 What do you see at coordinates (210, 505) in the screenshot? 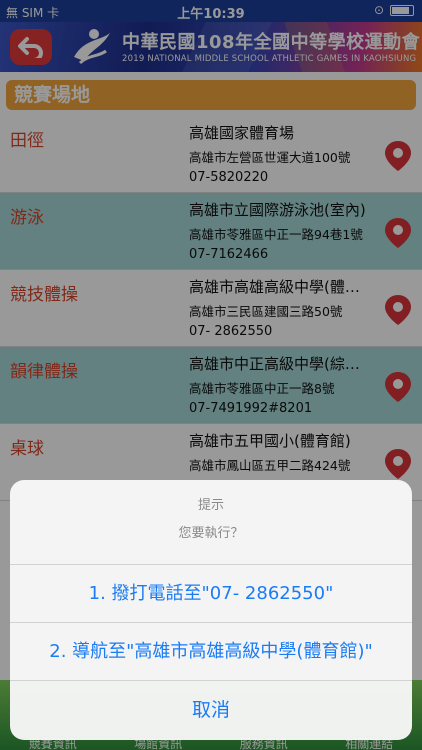
I see `action-sheet-title: 提示` at bounding box center [210, 505].